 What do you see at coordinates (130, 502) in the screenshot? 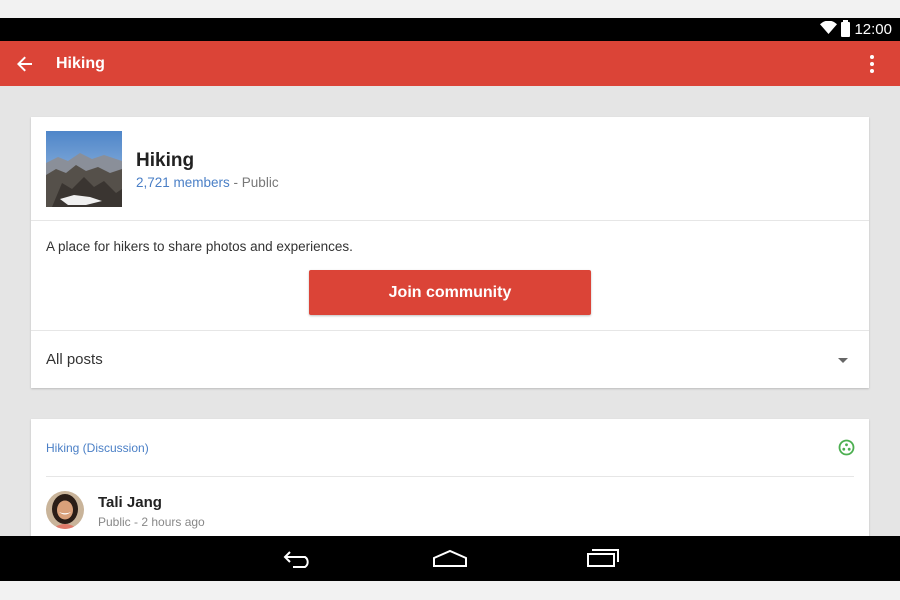
I see `post-author: Tali Jang` at bounding box center [130, 502].